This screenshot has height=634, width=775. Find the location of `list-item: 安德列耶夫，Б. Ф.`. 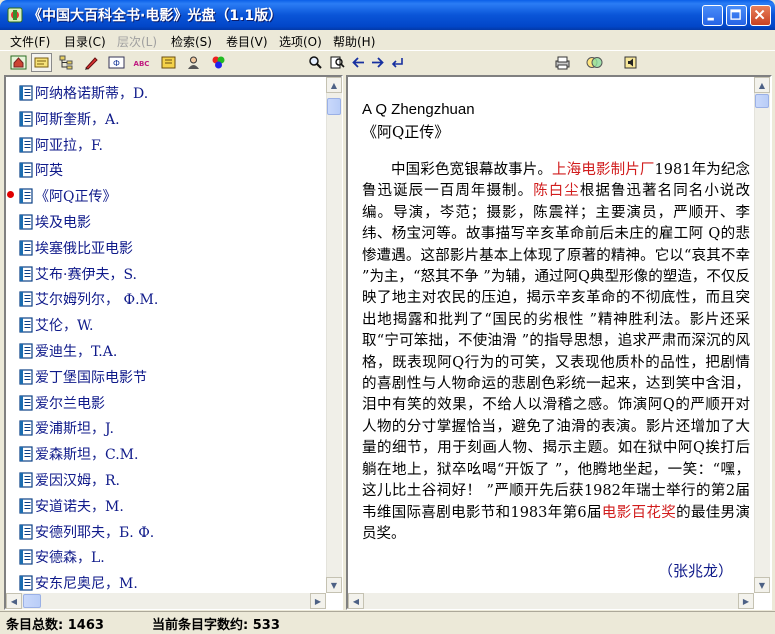

list-item: 安德列耶夫，Б. Ф. is located at coordinates (166, 531).